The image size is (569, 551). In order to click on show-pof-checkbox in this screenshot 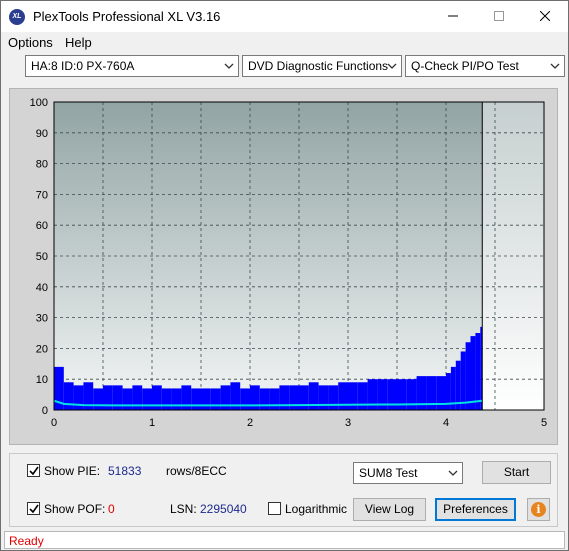, I will do `click(33, 508)`.